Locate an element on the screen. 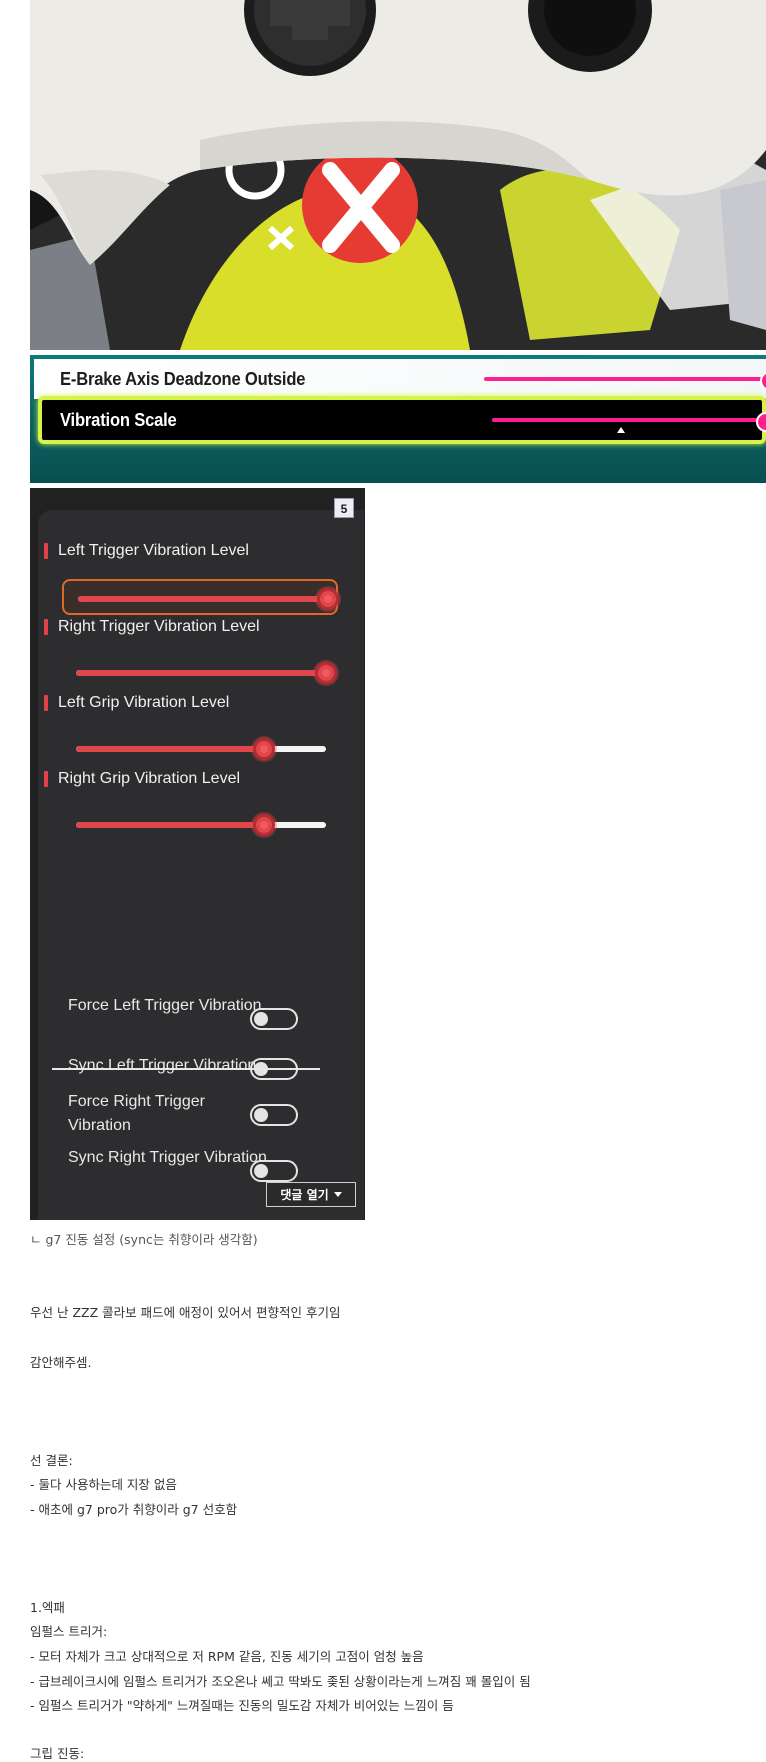 The width and height of the screenshot is (766, 1762). chevron-down-icon is located at coordinates (337, 1194).